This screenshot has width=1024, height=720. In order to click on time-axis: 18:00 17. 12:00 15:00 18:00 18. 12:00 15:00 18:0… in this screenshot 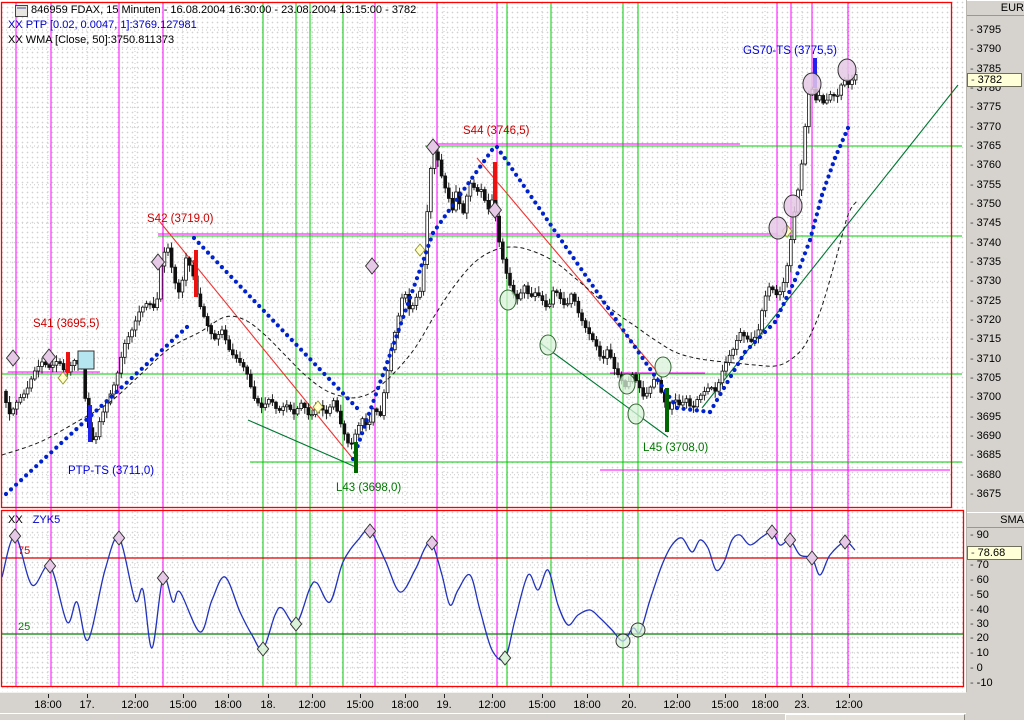, I will do `click(483, 703)`.